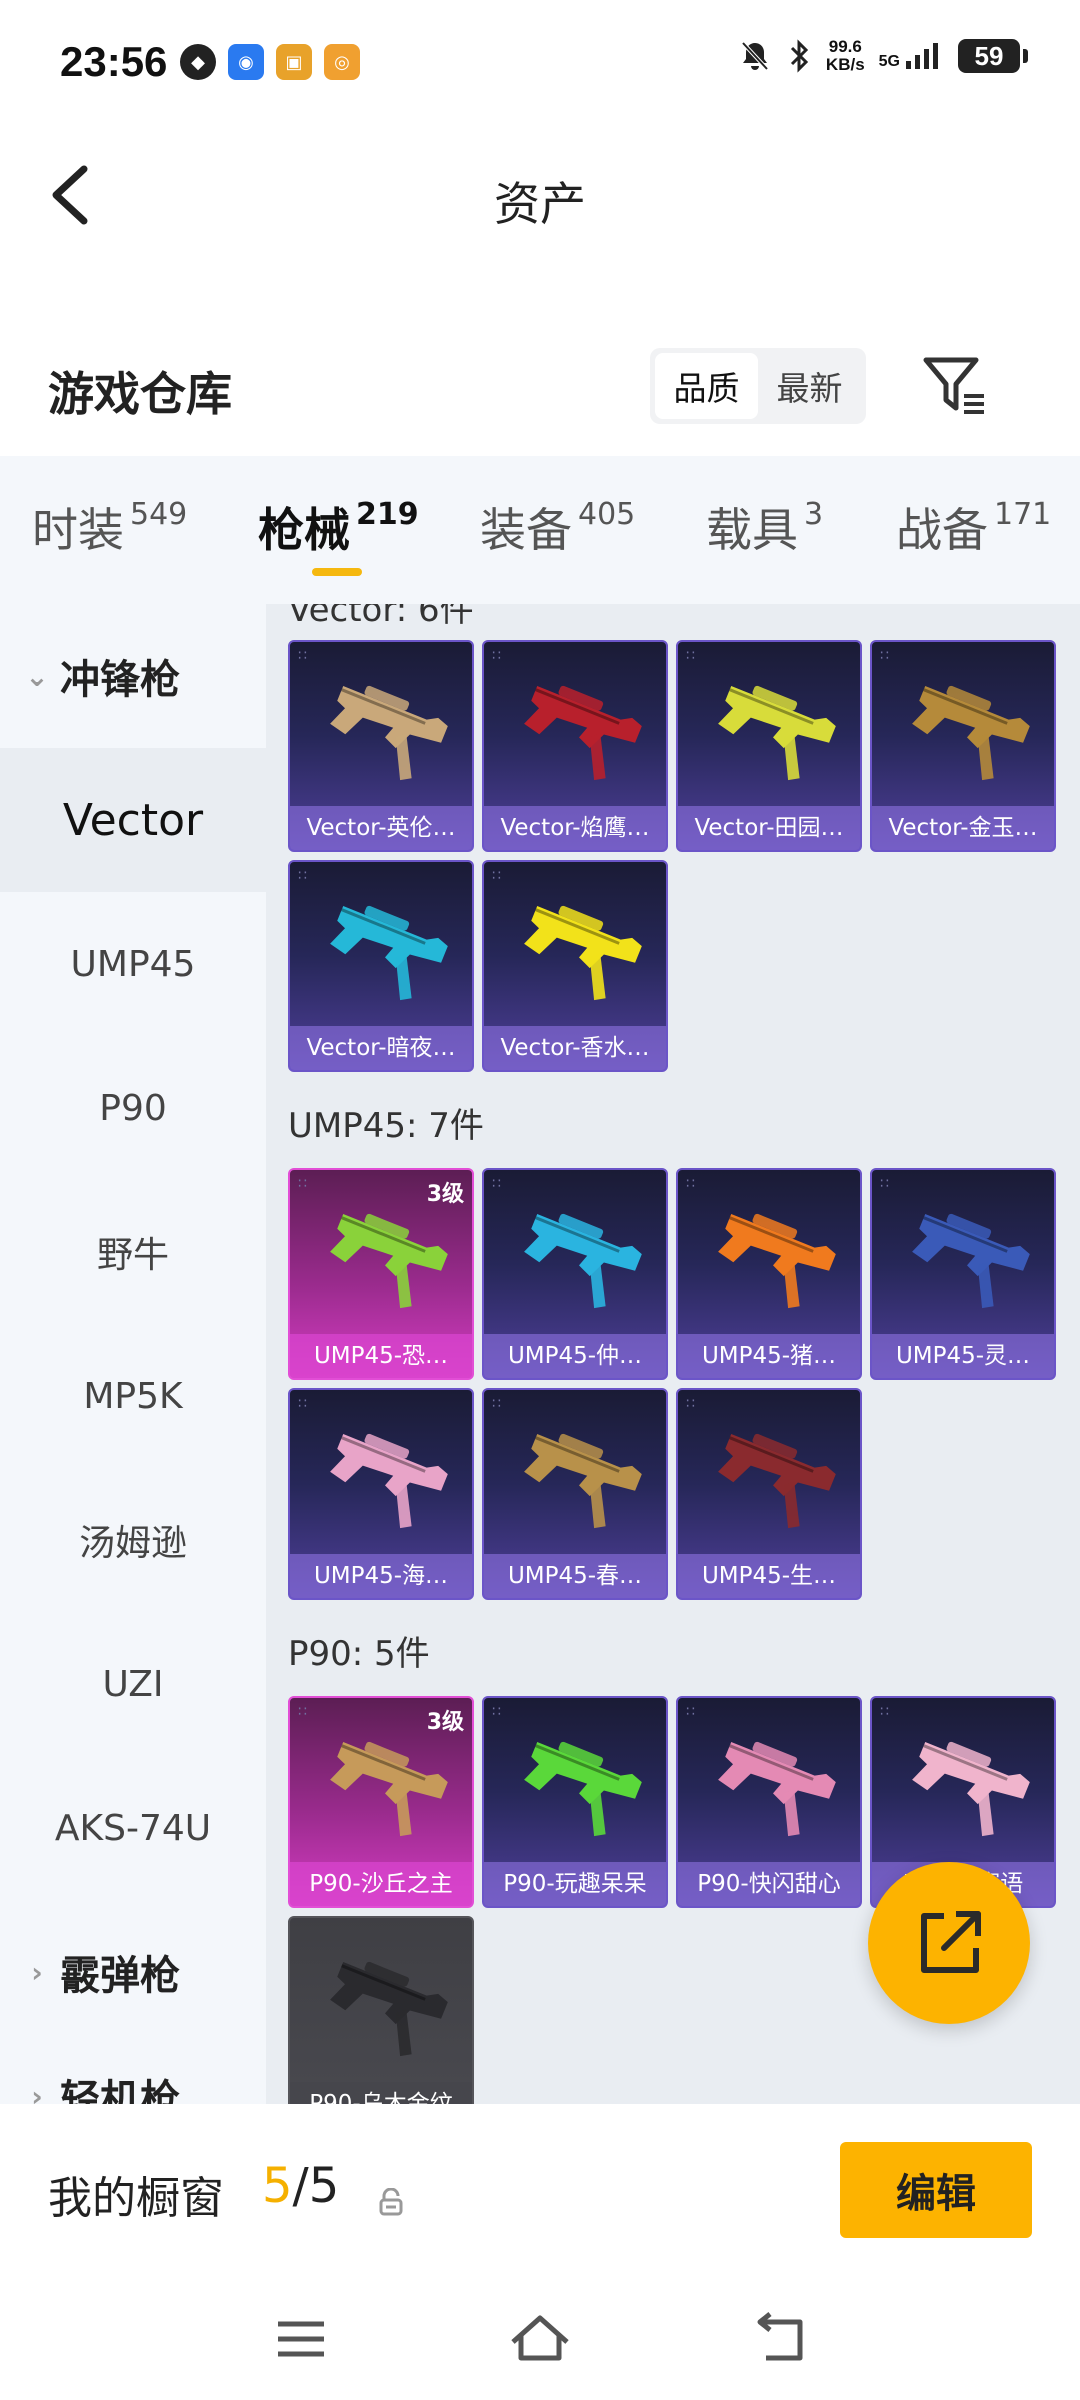 Image resolution: width=1080 pixels, height=2400 pixels. I want to click on page-title: 资产, so click(540, 204).